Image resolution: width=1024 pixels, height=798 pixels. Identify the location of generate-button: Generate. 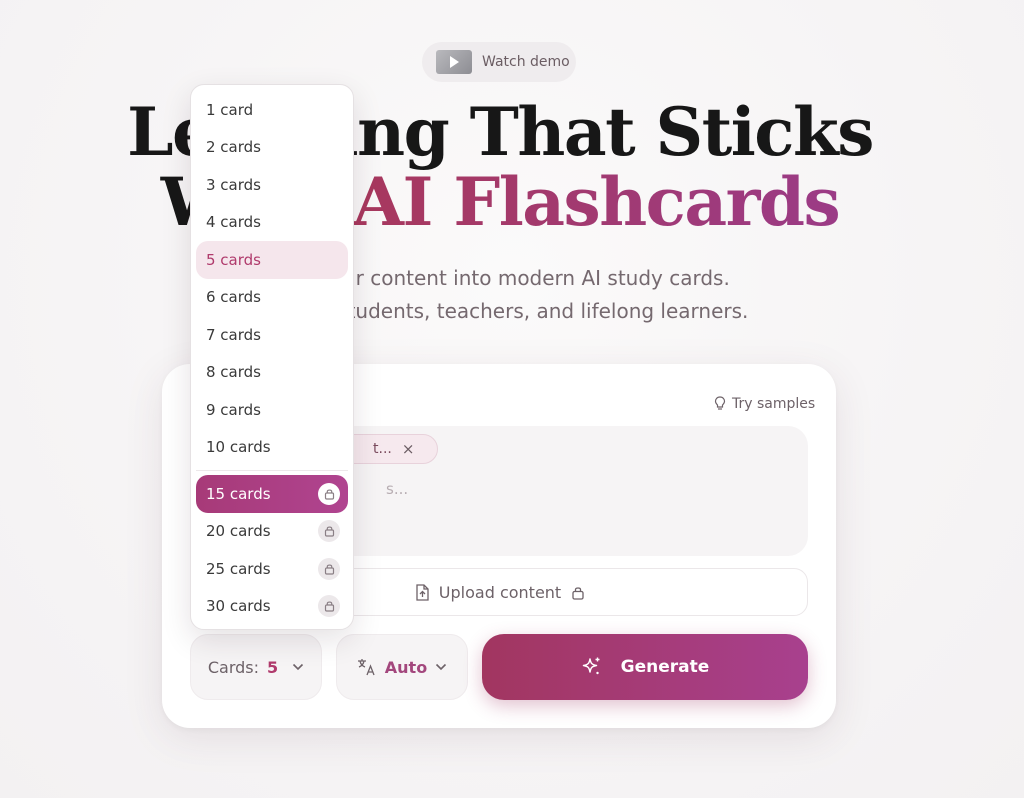
(645, 667).